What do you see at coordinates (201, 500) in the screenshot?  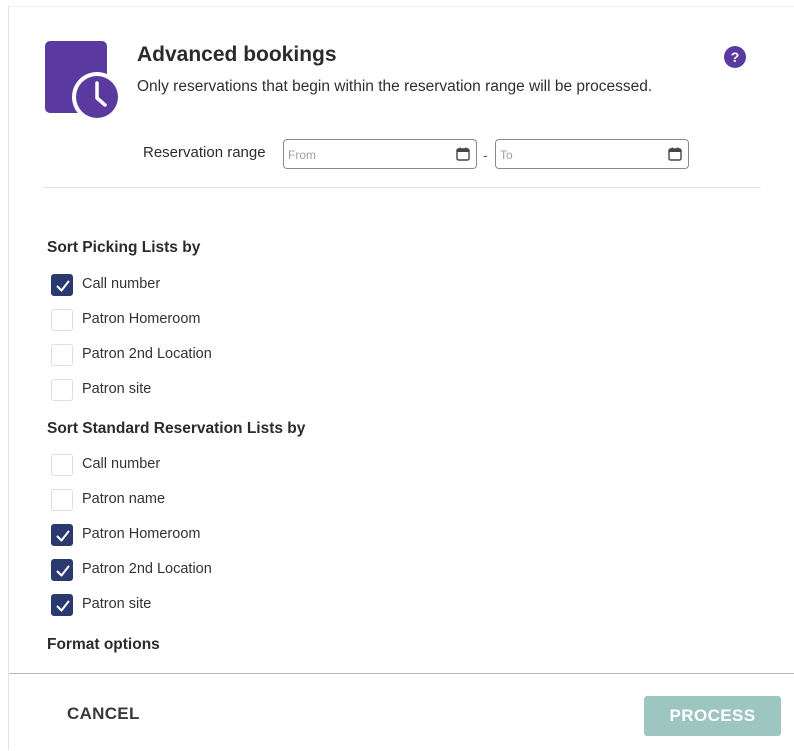 I see `standard-option: Patron name` at bounding box center [201, 500].